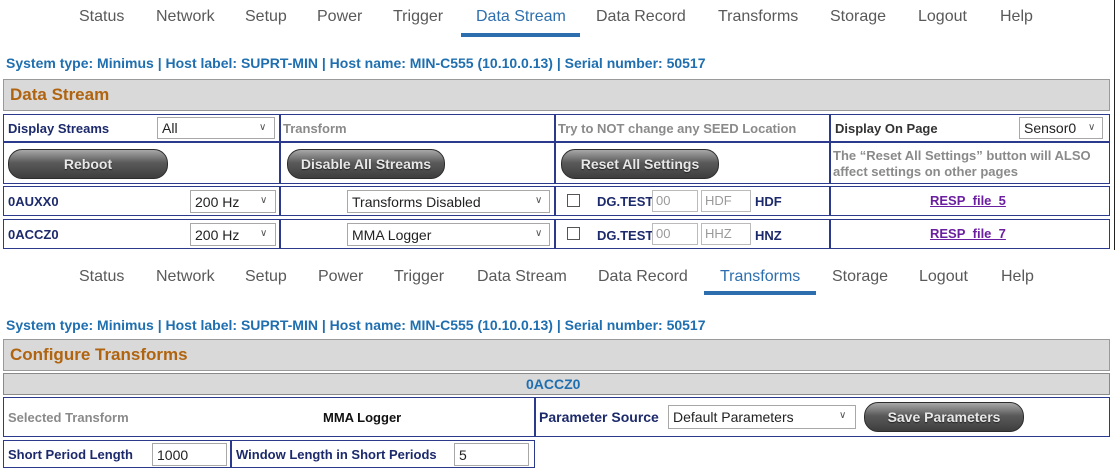  Describe the element at coordinates (768, 201) in the screenshot. I see `channel-code: HDF` at that location.